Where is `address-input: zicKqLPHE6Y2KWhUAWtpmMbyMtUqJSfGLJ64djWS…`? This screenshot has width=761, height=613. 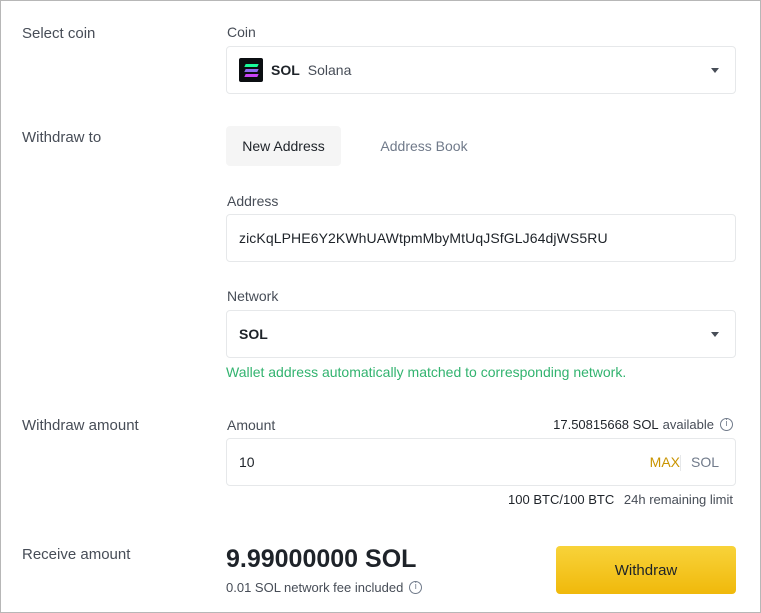
address-input: zicKqLPHE6Y2KWhUAWtpmMbyMtUqJSfGLJ64djWS… is located at coordinates (481, 238).